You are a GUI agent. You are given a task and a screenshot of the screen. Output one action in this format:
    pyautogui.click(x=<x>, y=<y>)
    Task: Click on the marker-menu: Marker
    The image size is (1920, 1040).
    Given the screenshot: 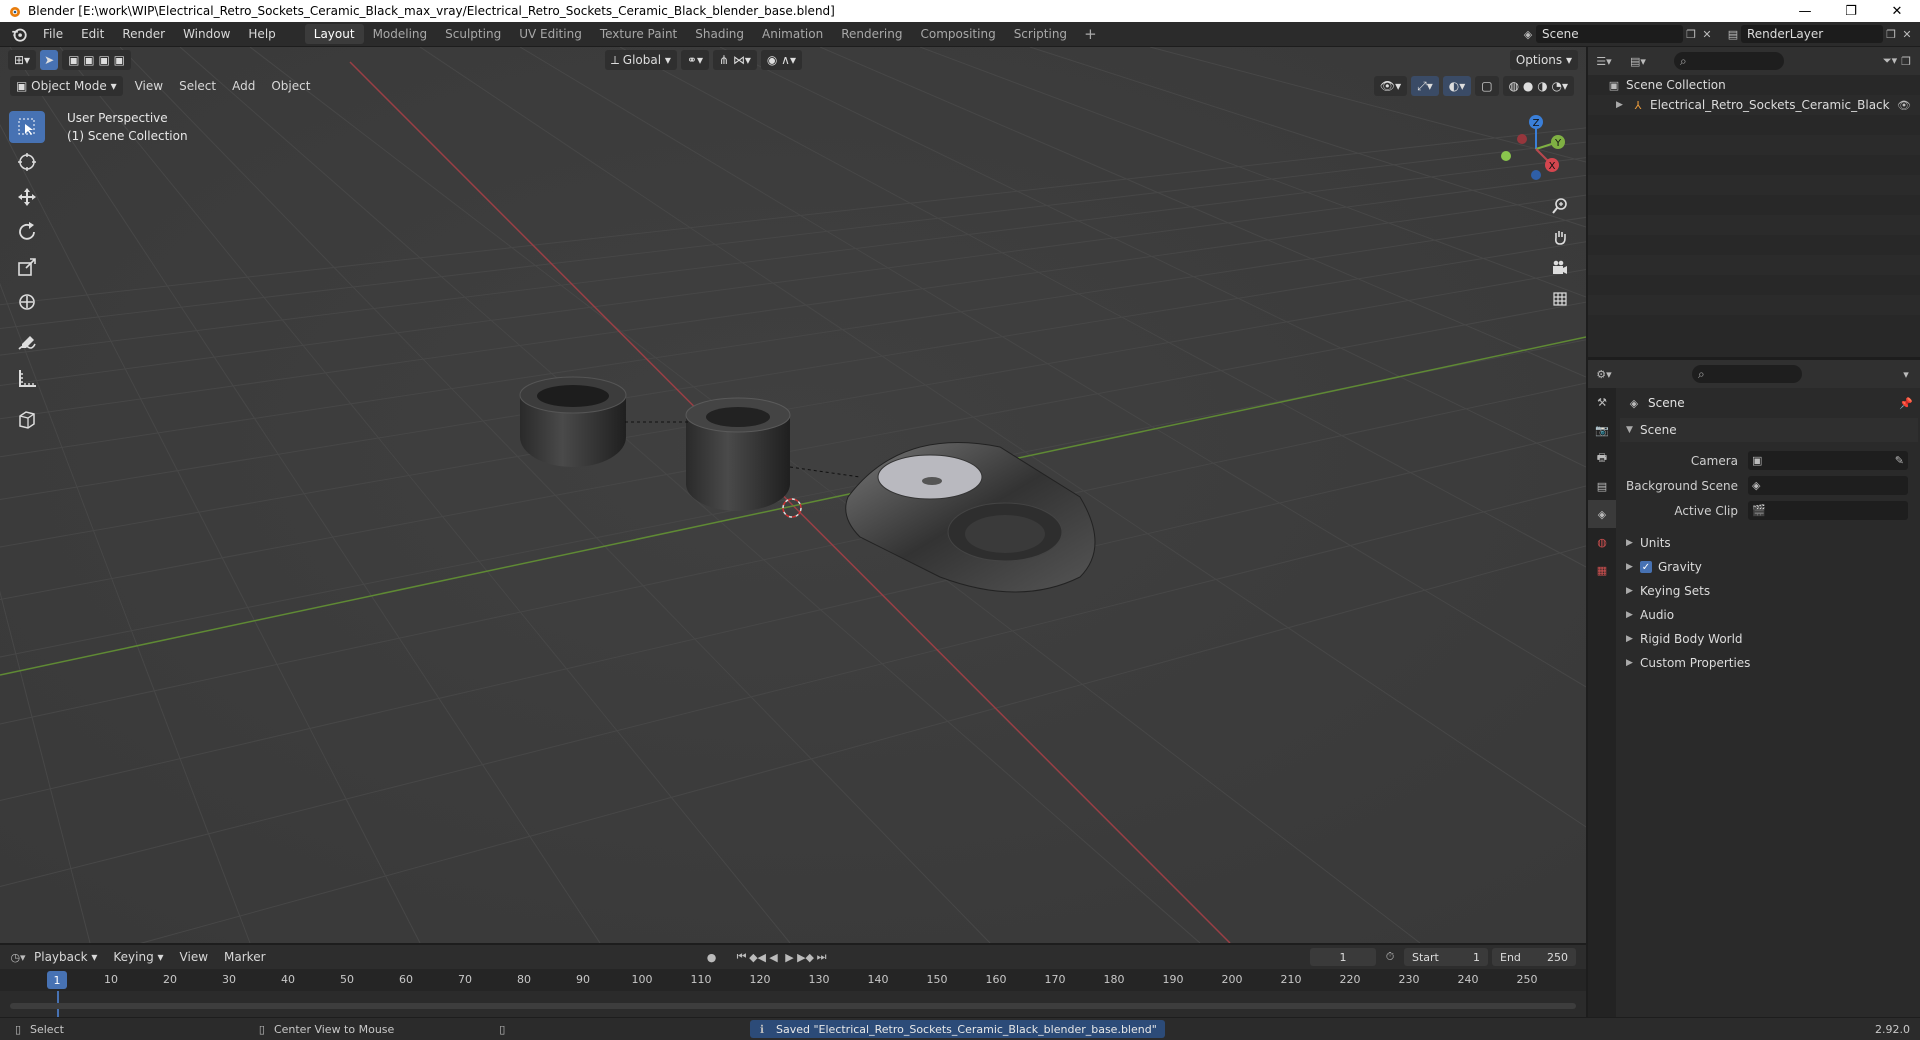 What is the action you would take?
    pyautogui.click(x=244, y=957)
    